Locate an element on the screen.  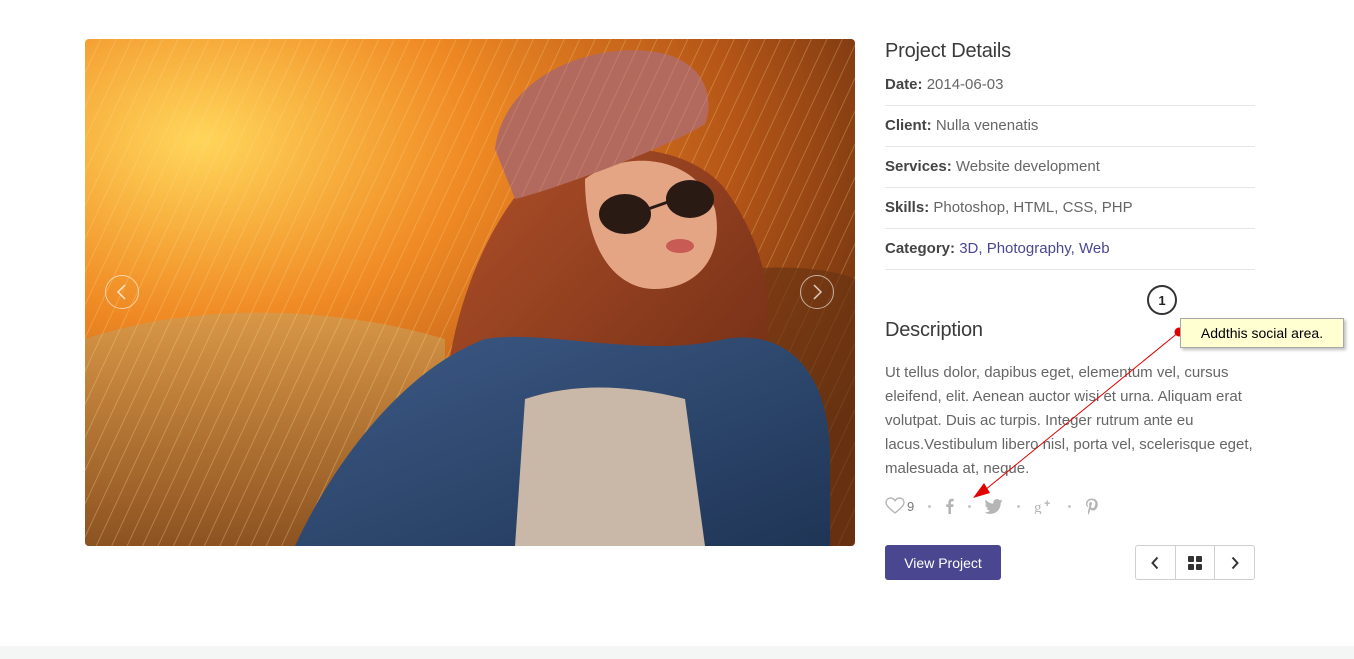
google-plus-icon: g + is located at coordinates (1042, 506).